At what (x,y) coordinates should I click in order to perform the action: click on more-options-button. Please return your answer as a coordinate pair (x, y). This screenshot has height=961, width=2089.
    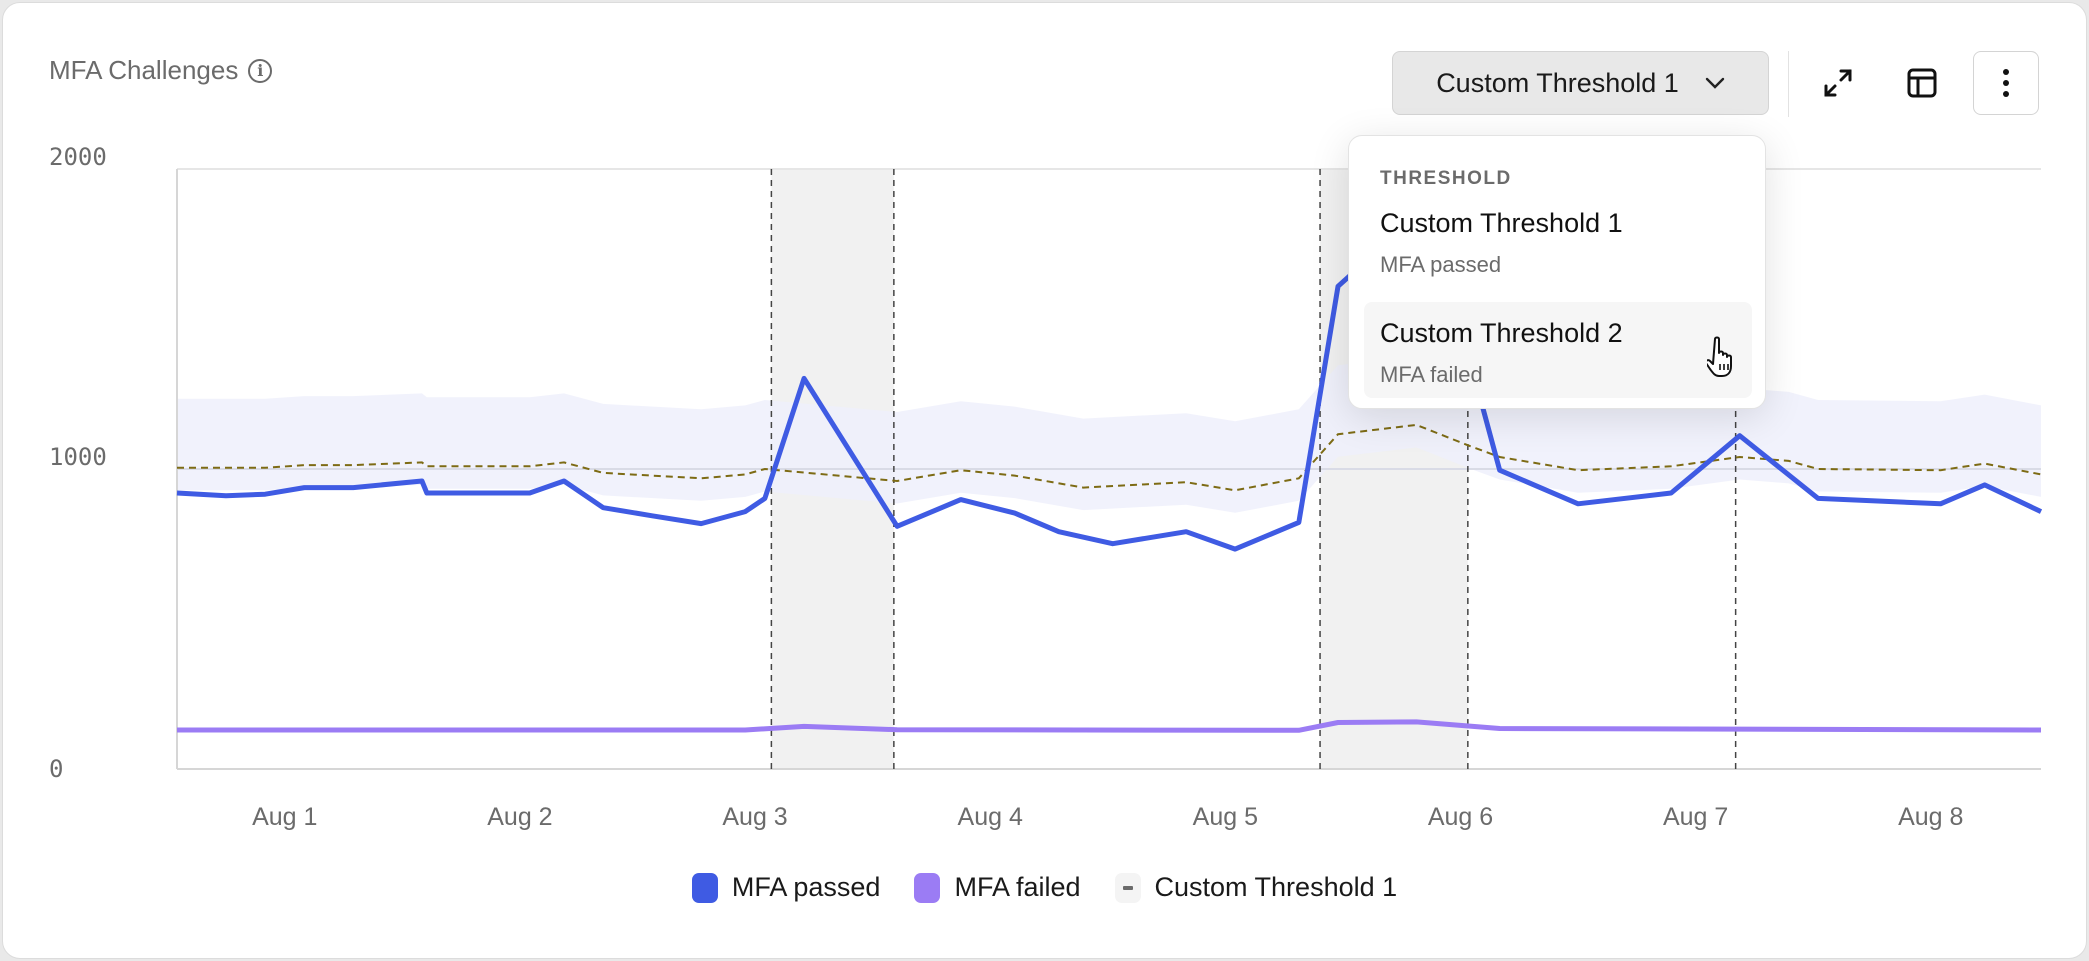
    Looking at the image, I should click on (2006, 83).